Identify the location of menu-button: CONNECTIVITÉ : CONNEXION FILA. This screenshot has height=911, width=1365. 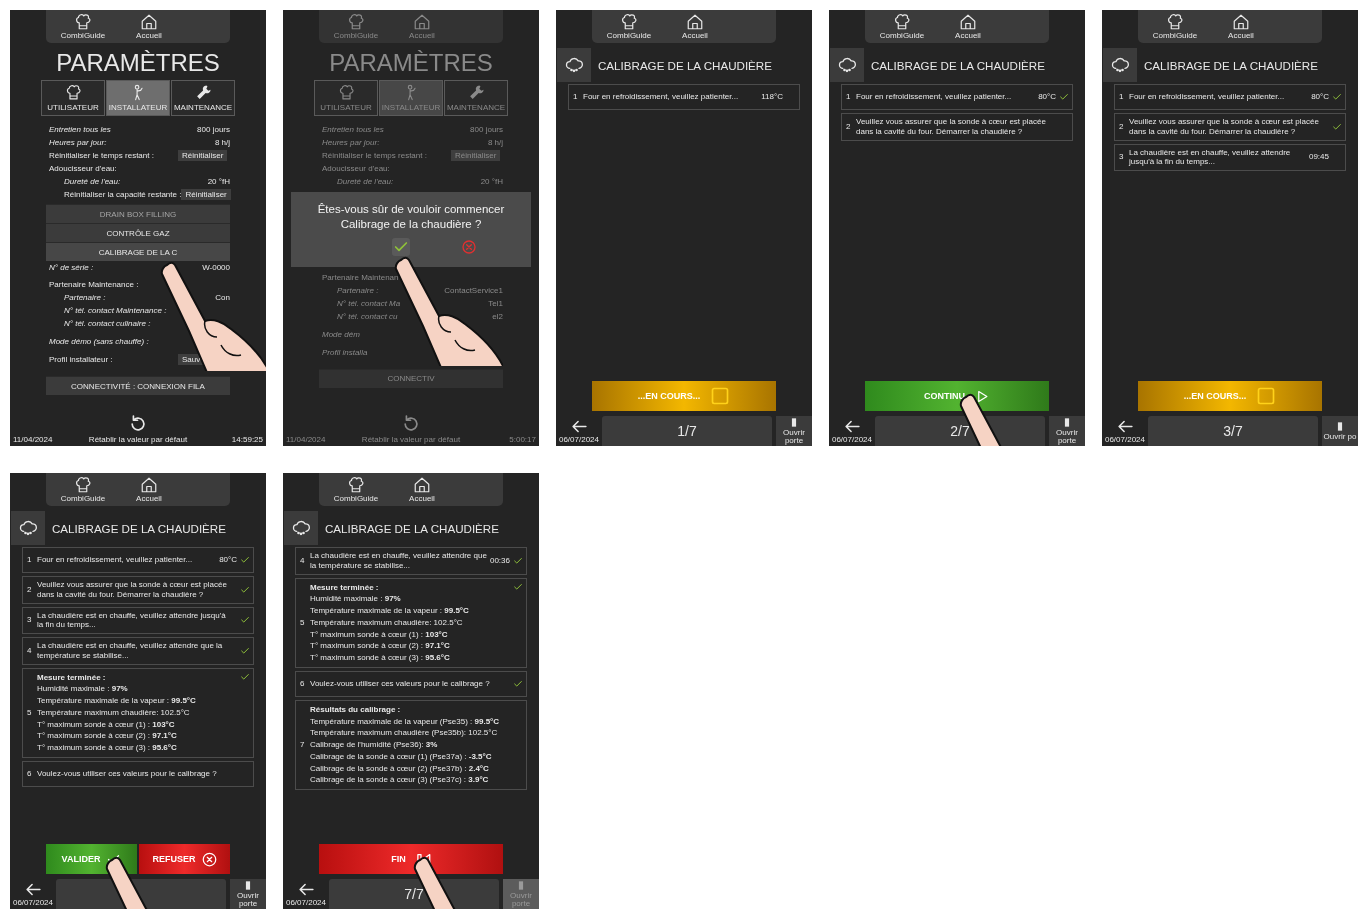
(138, 385).